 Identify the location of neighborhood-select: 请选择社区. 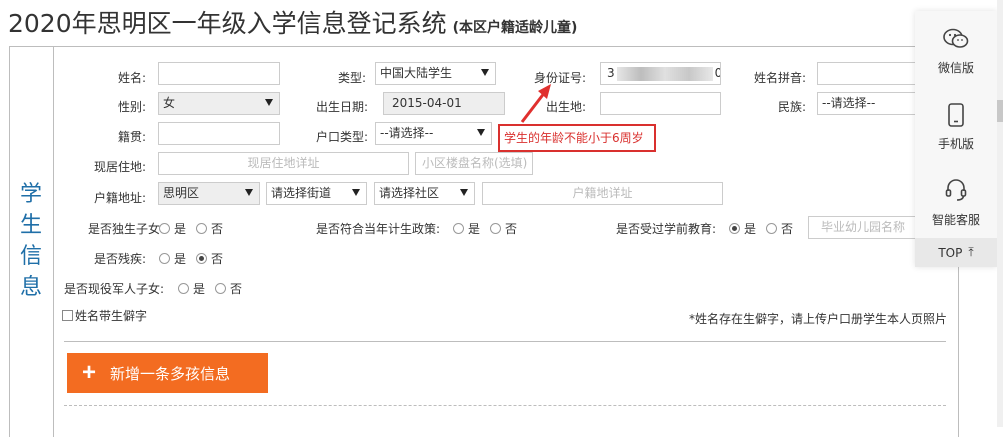
(424, 193).